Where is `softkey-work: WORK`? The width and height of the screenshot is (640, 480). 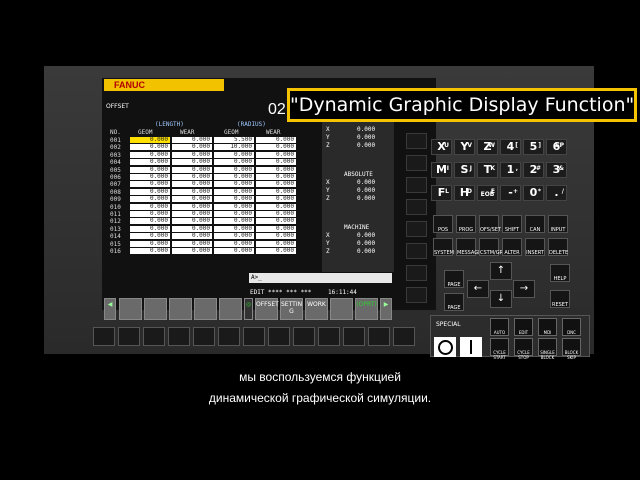 softkey-work: WORK is located at coordinates (316, 309).